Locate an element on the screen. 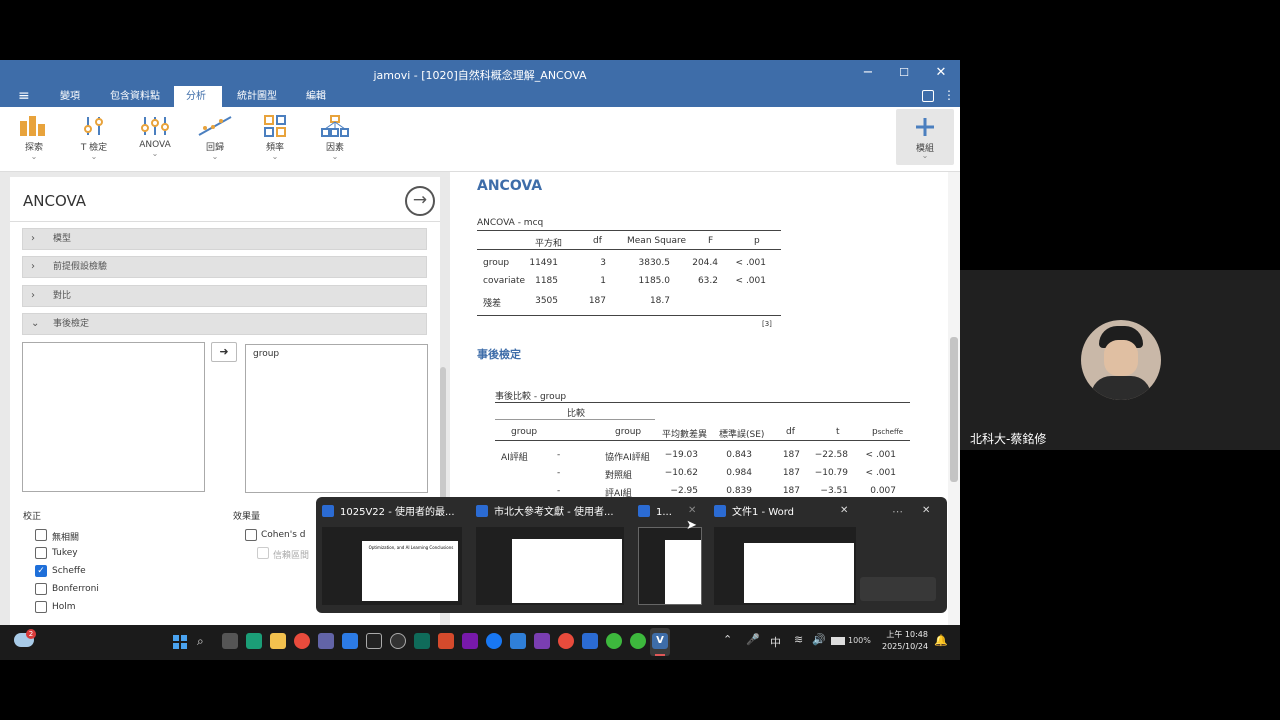 This screenshot has width=1280, height=720. title-bar: jamovi - [1020]自然科概念理解_ANCOVA − ☐ ✕ is located at coordinates (480, 73).